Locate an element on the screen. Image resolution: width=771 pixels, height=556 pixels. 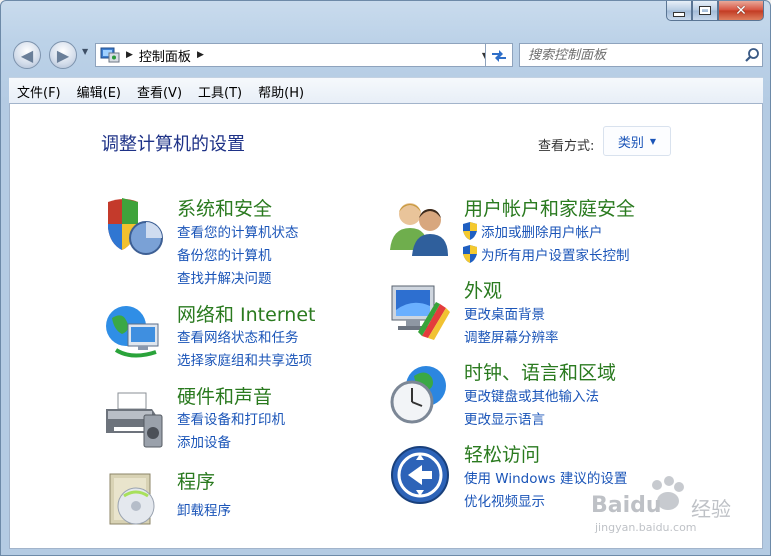
category-title-network-internet: 网络和 Internet is located at coordinates (246, 313).